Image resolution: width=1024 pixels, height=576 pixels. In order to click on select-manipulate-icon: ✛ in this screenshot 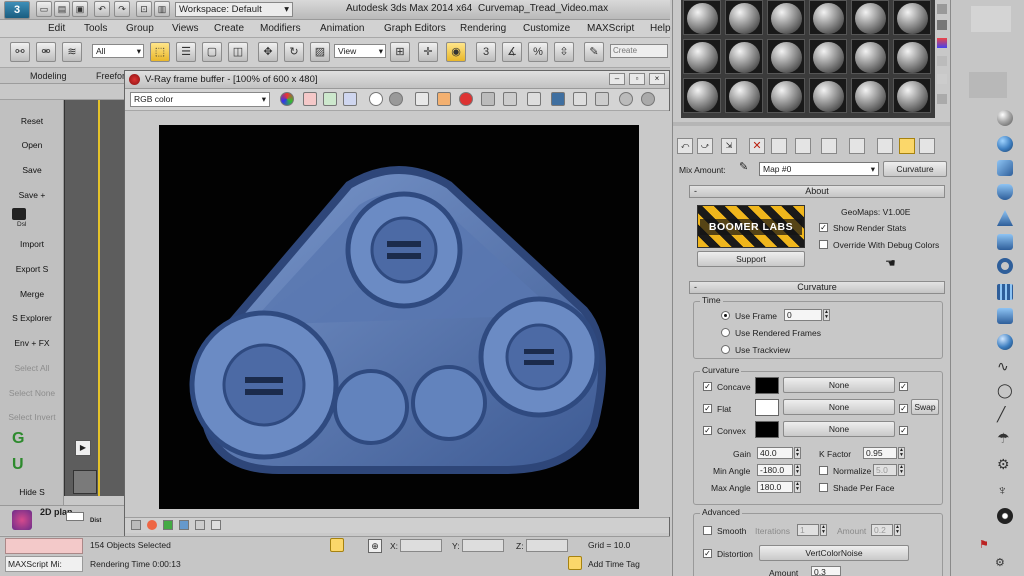, I will do `click(428, 52)`.